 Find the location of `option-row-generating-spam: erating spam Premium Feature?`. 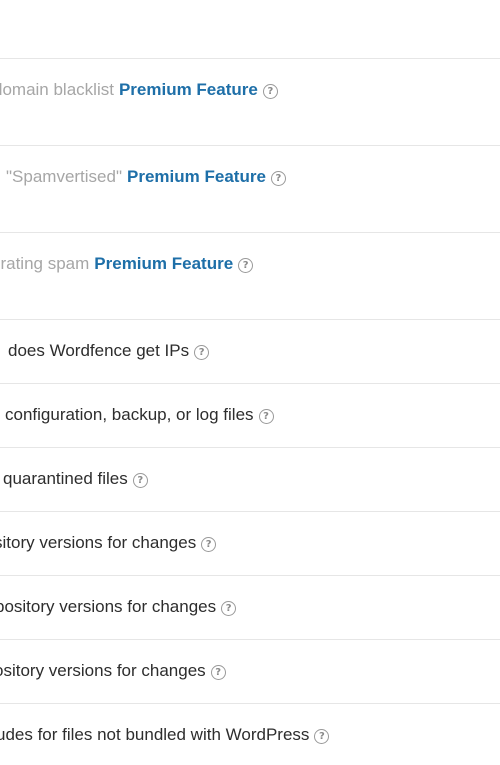

option-row-generating-spam: erating spam Premium Feature? is located at coordinates (250, 276).